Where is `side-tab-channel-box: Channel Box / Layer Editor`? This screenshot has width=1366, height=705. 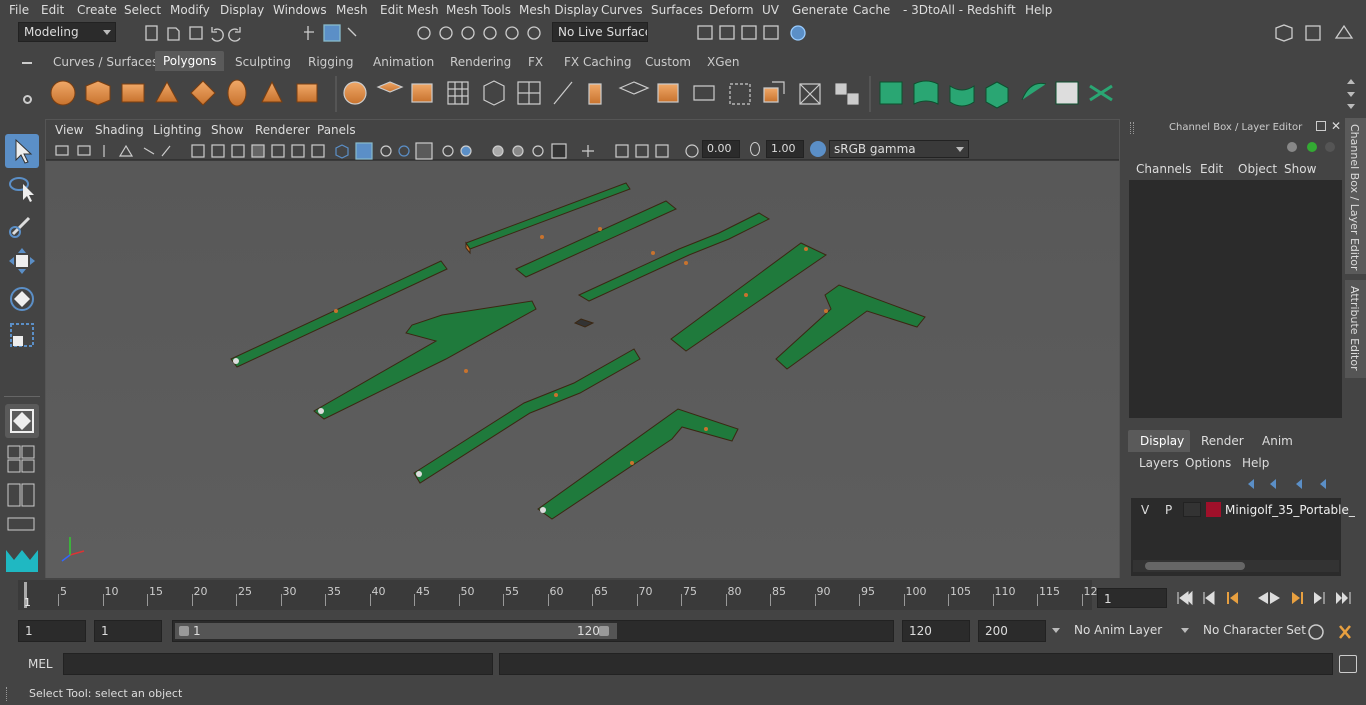 side-tab-channel-box: Channel Box / Layer Editor is located at coordinates (1355, 196).